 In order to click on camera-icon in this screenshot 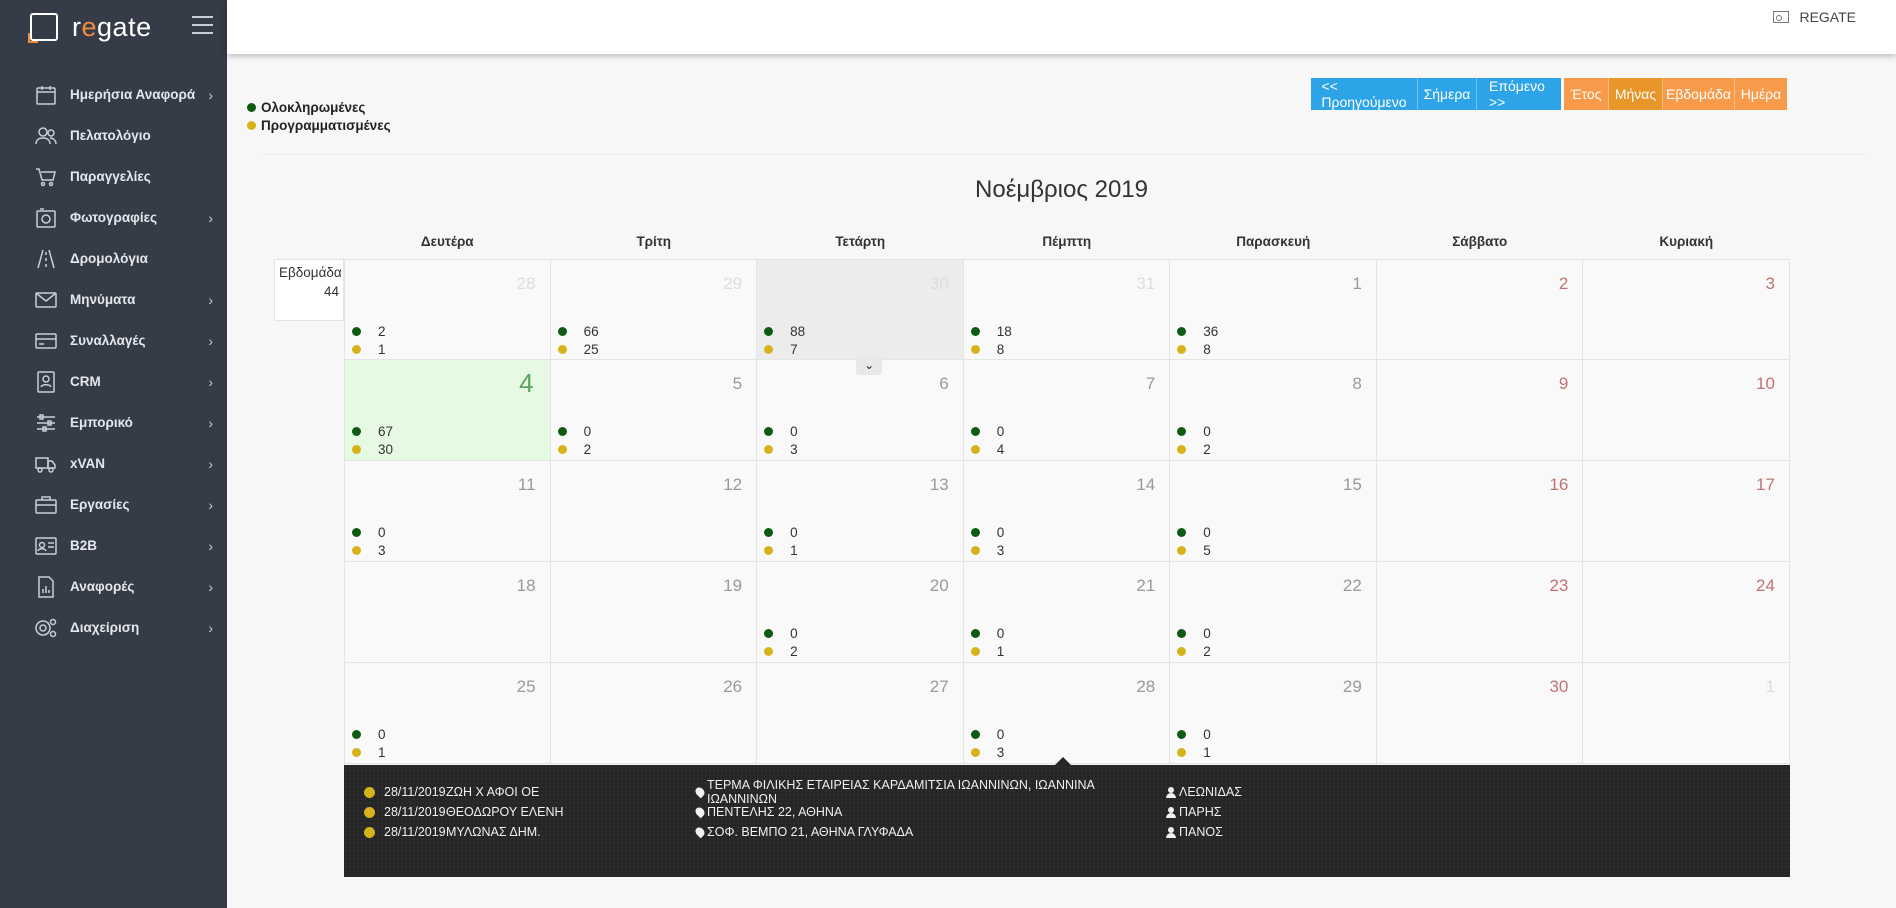, I will do `click(46, 218)`.